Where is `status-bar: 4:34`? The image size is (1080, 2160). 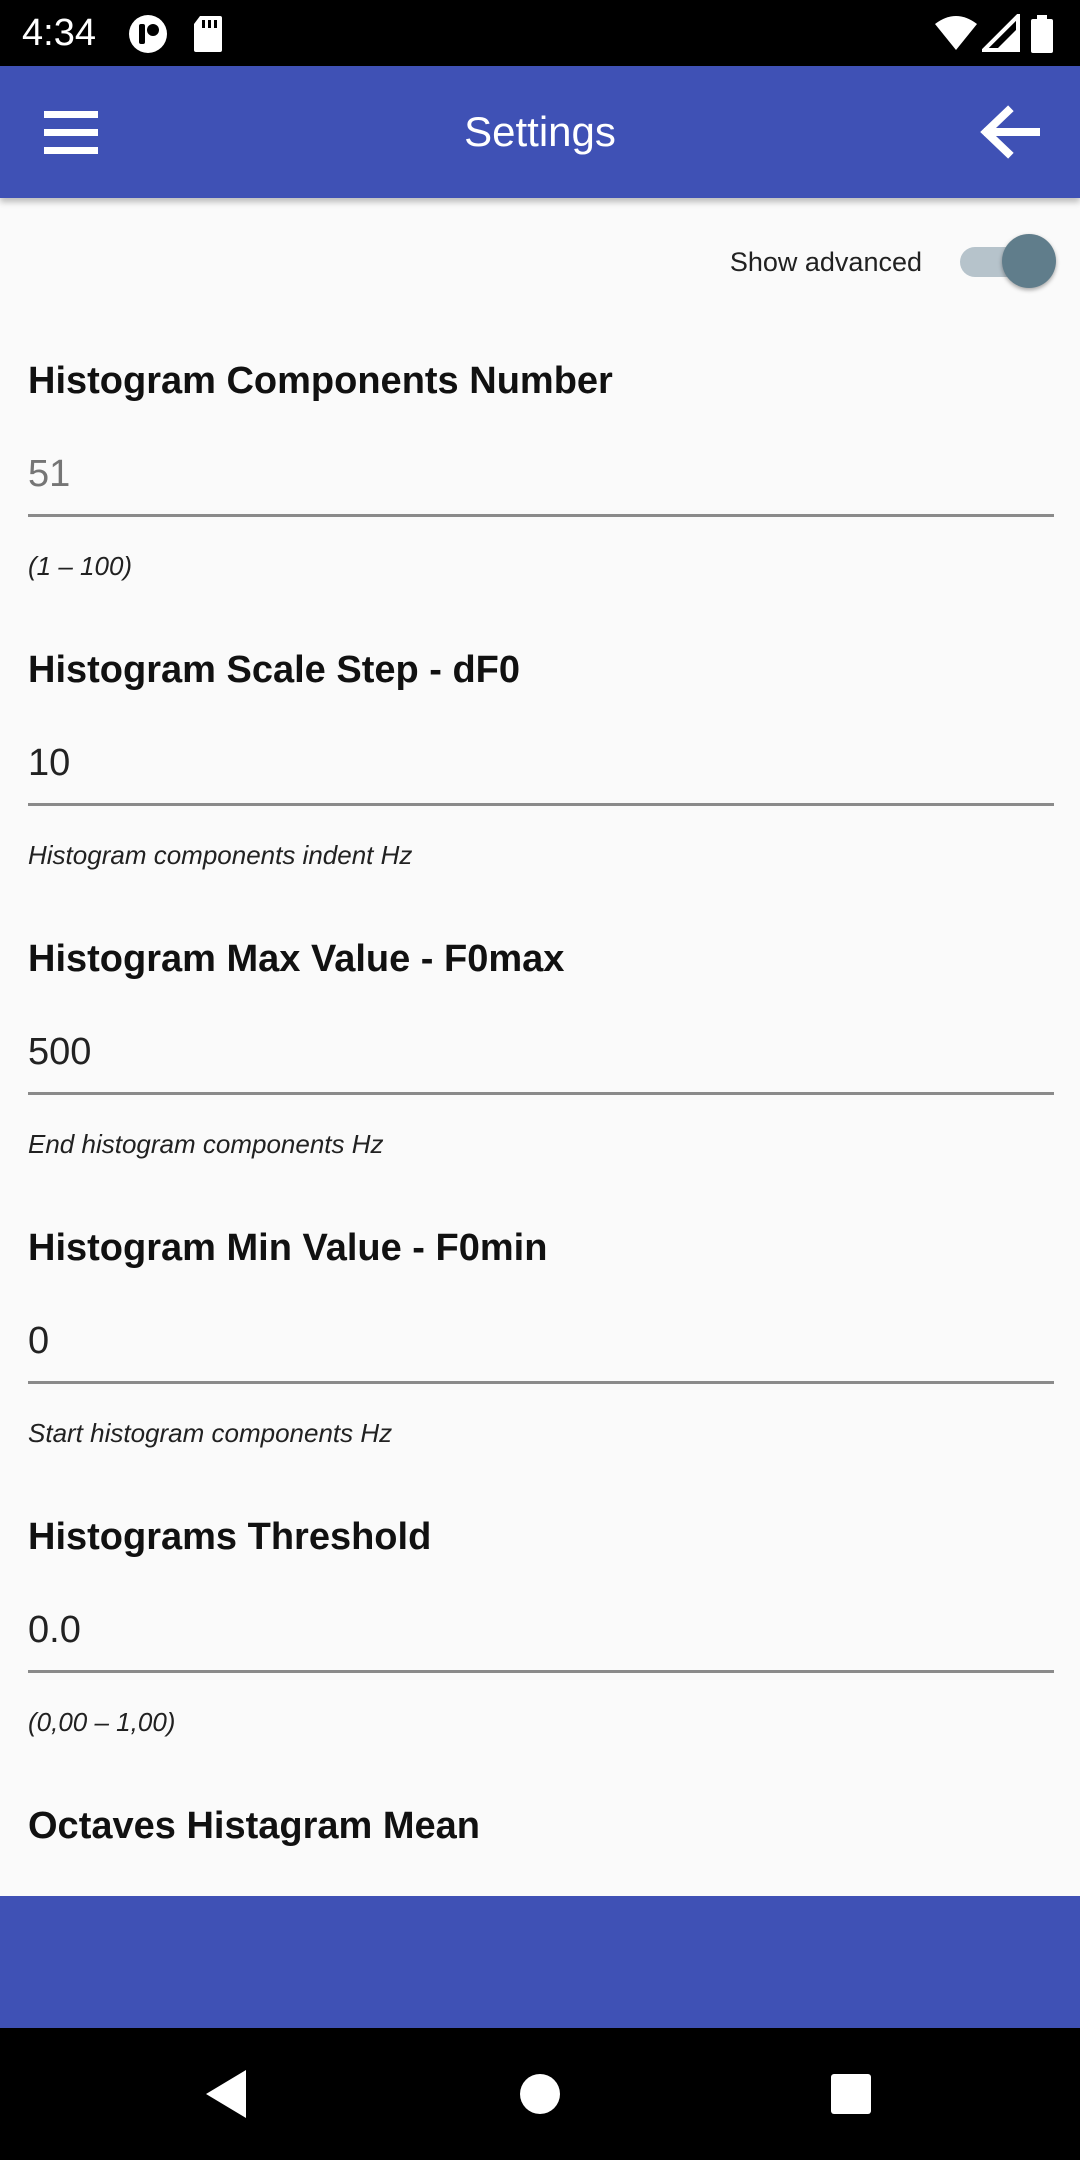
status-bar: 4:34 is located at coordinates (540, 33).